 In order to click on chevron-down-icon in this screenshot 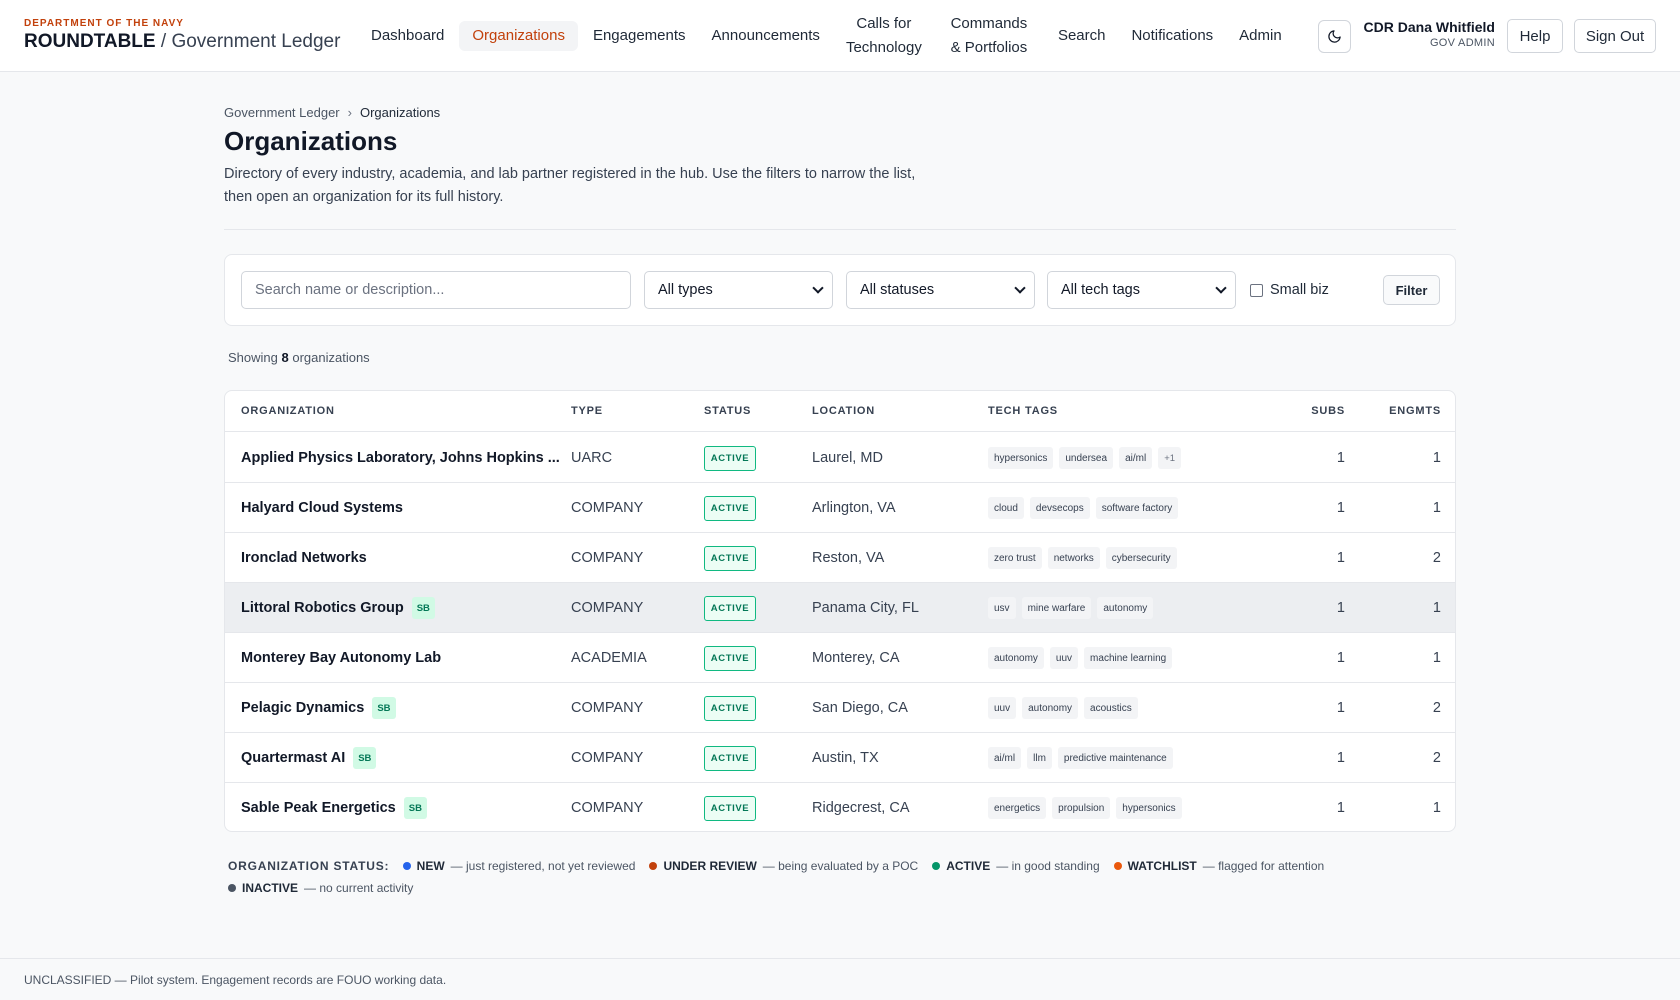, I will do `click(818, 288)`.